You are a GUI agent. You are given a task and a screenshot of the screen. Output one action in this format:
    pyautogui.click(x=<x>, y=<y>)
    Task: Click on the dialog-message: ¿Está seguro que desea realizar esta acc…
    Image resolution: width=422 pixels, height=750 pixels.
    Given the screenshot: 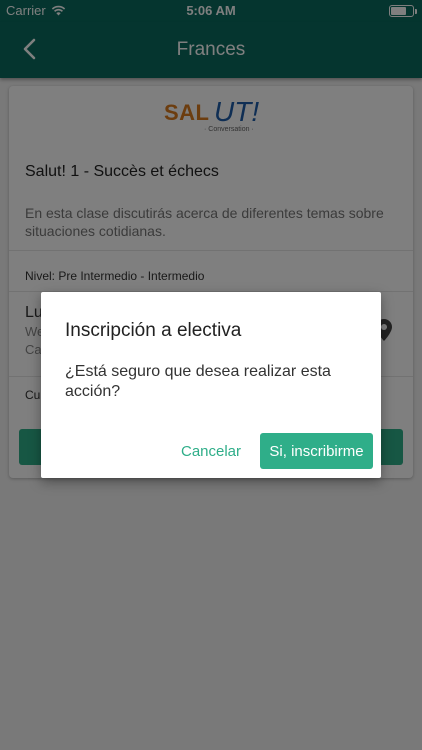 What is the action you would take?
    pyautogui.click(x=198, y=381)
    